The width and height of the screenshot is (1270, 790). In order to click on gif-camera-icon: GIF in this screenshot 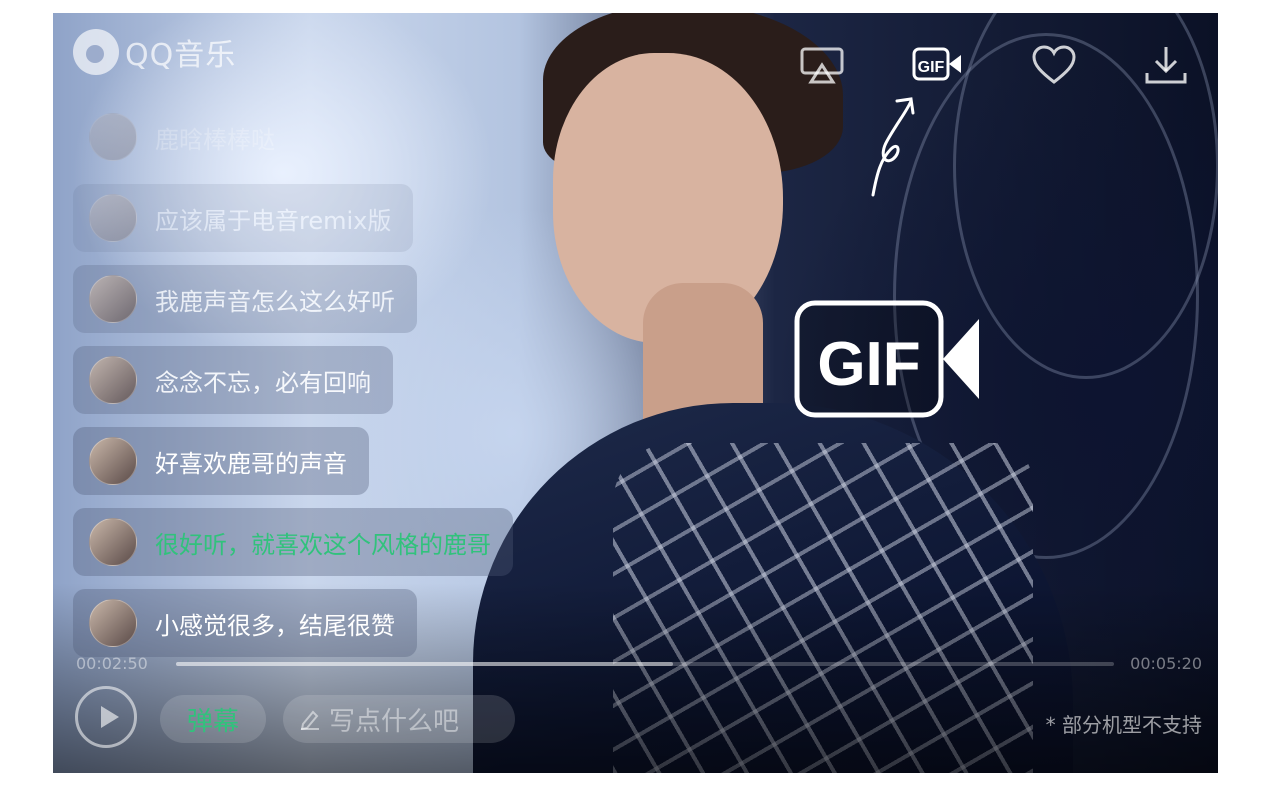, I will do `click(937, 65)`.